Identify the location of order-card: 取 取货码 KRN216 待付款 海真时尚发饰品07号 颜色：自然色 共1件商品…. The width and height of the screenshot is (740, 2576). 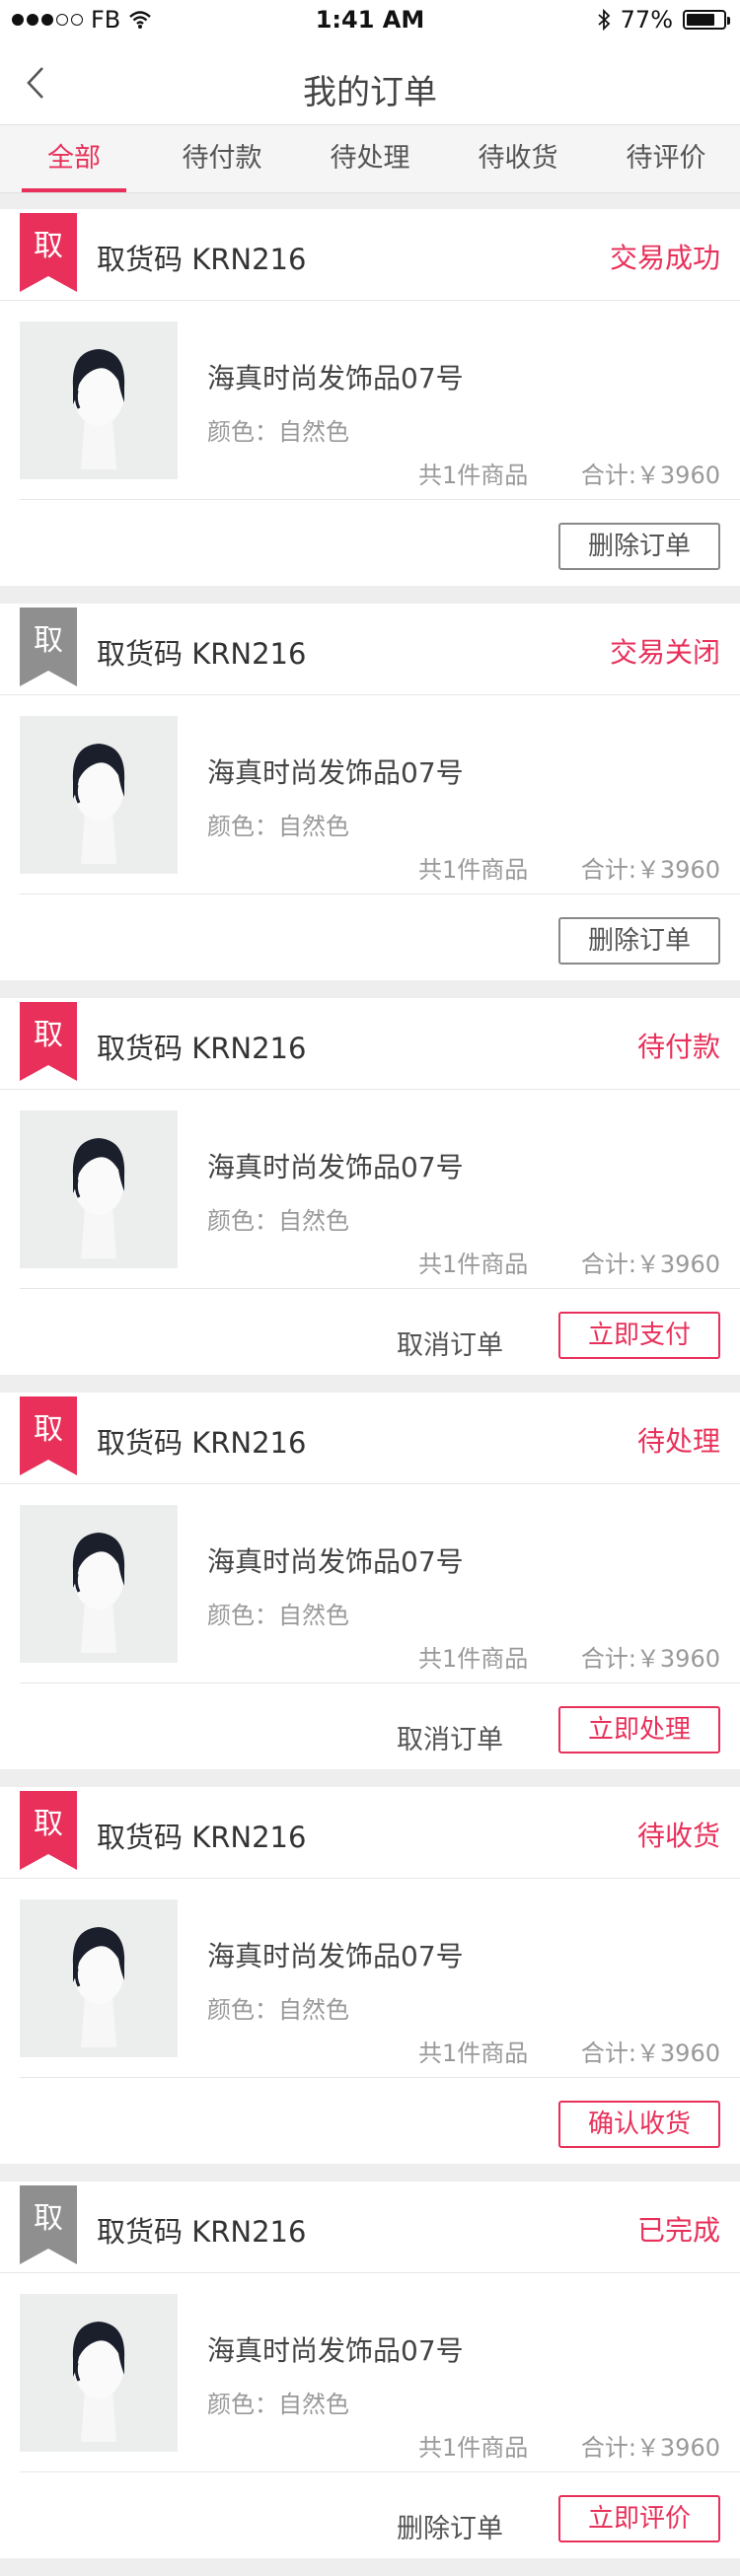
(370, 1186).